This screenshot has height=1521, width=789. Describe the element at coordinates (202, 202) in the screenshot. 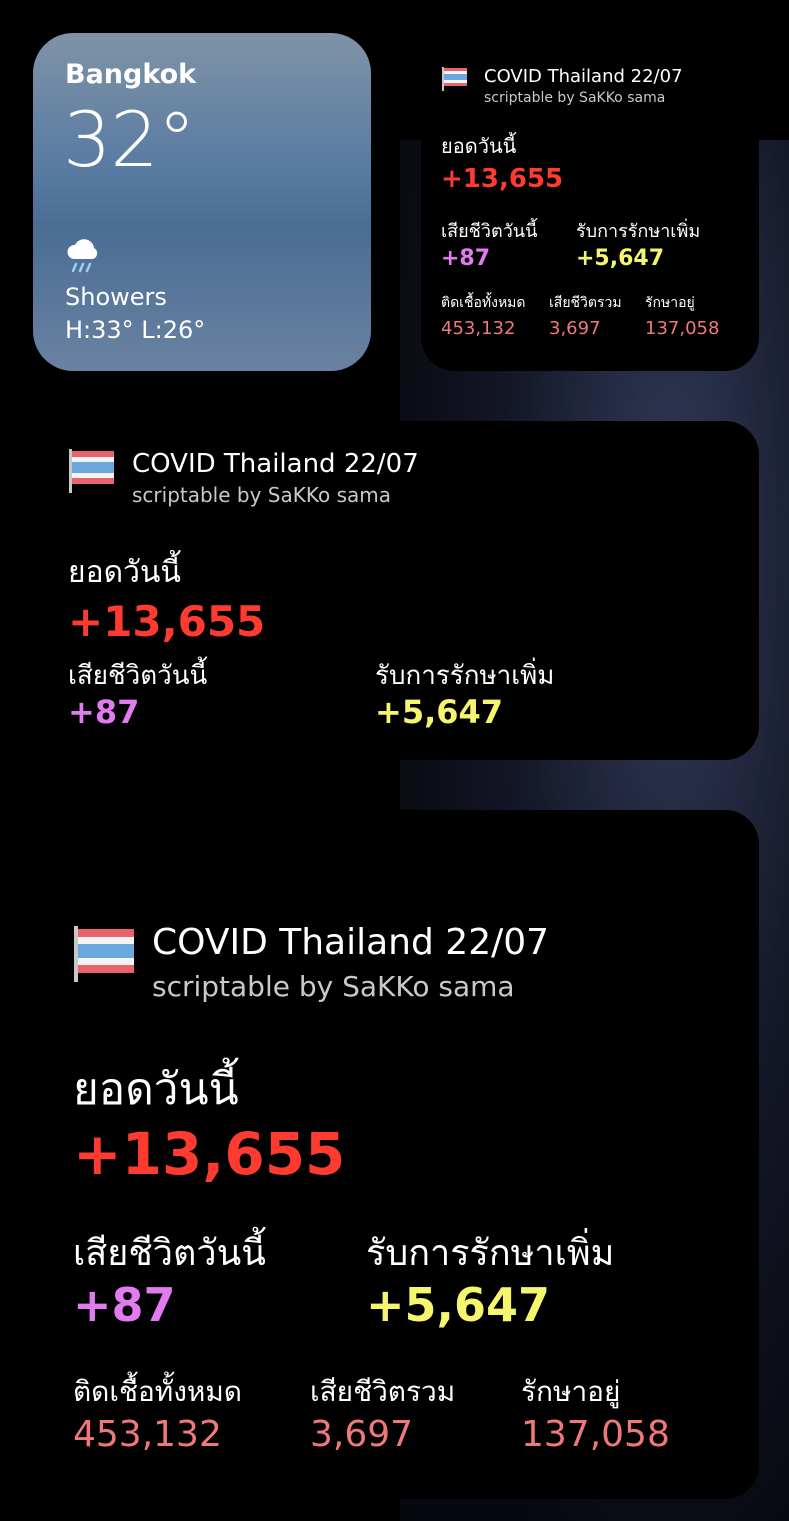

I see `weather-widget: Bangkok 32° Showers H:33° L:26°` at that location.